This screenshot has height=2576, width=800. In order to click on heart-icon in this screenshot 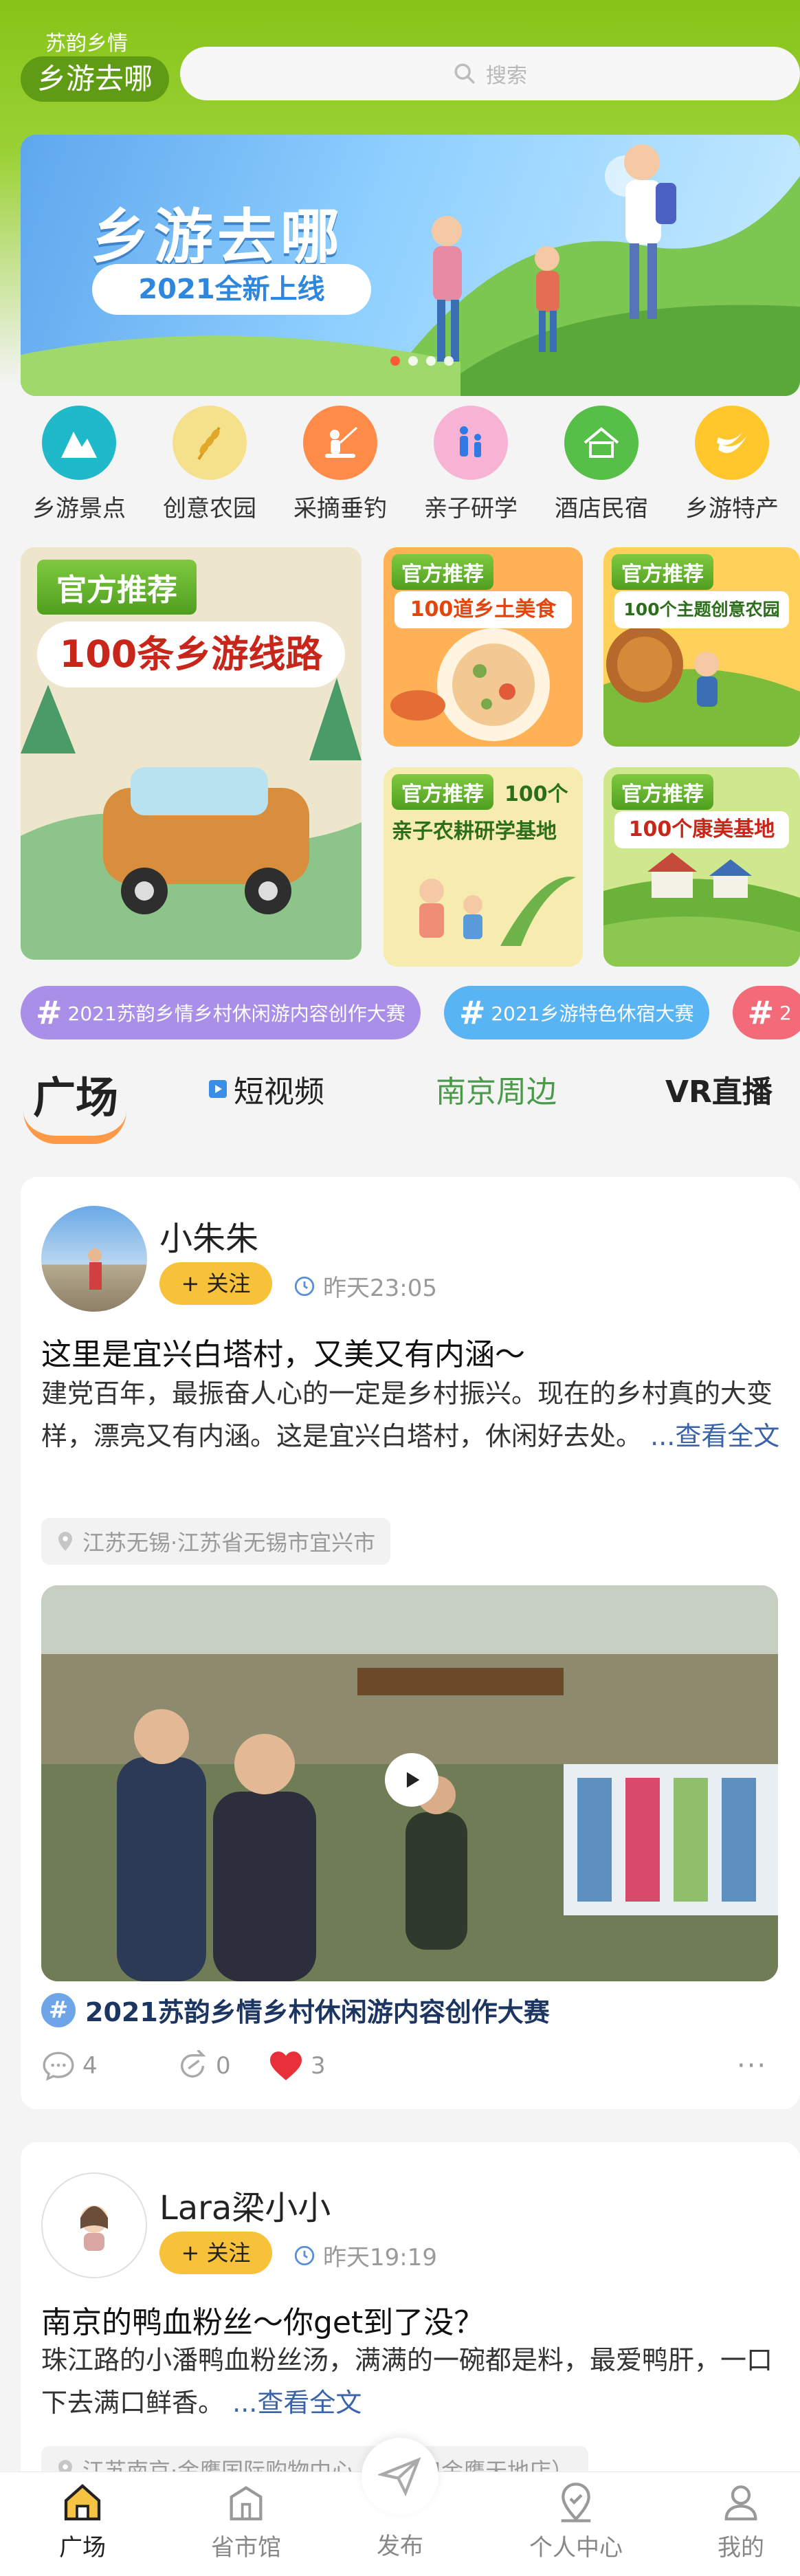, I will do `click(286, 2065)`.